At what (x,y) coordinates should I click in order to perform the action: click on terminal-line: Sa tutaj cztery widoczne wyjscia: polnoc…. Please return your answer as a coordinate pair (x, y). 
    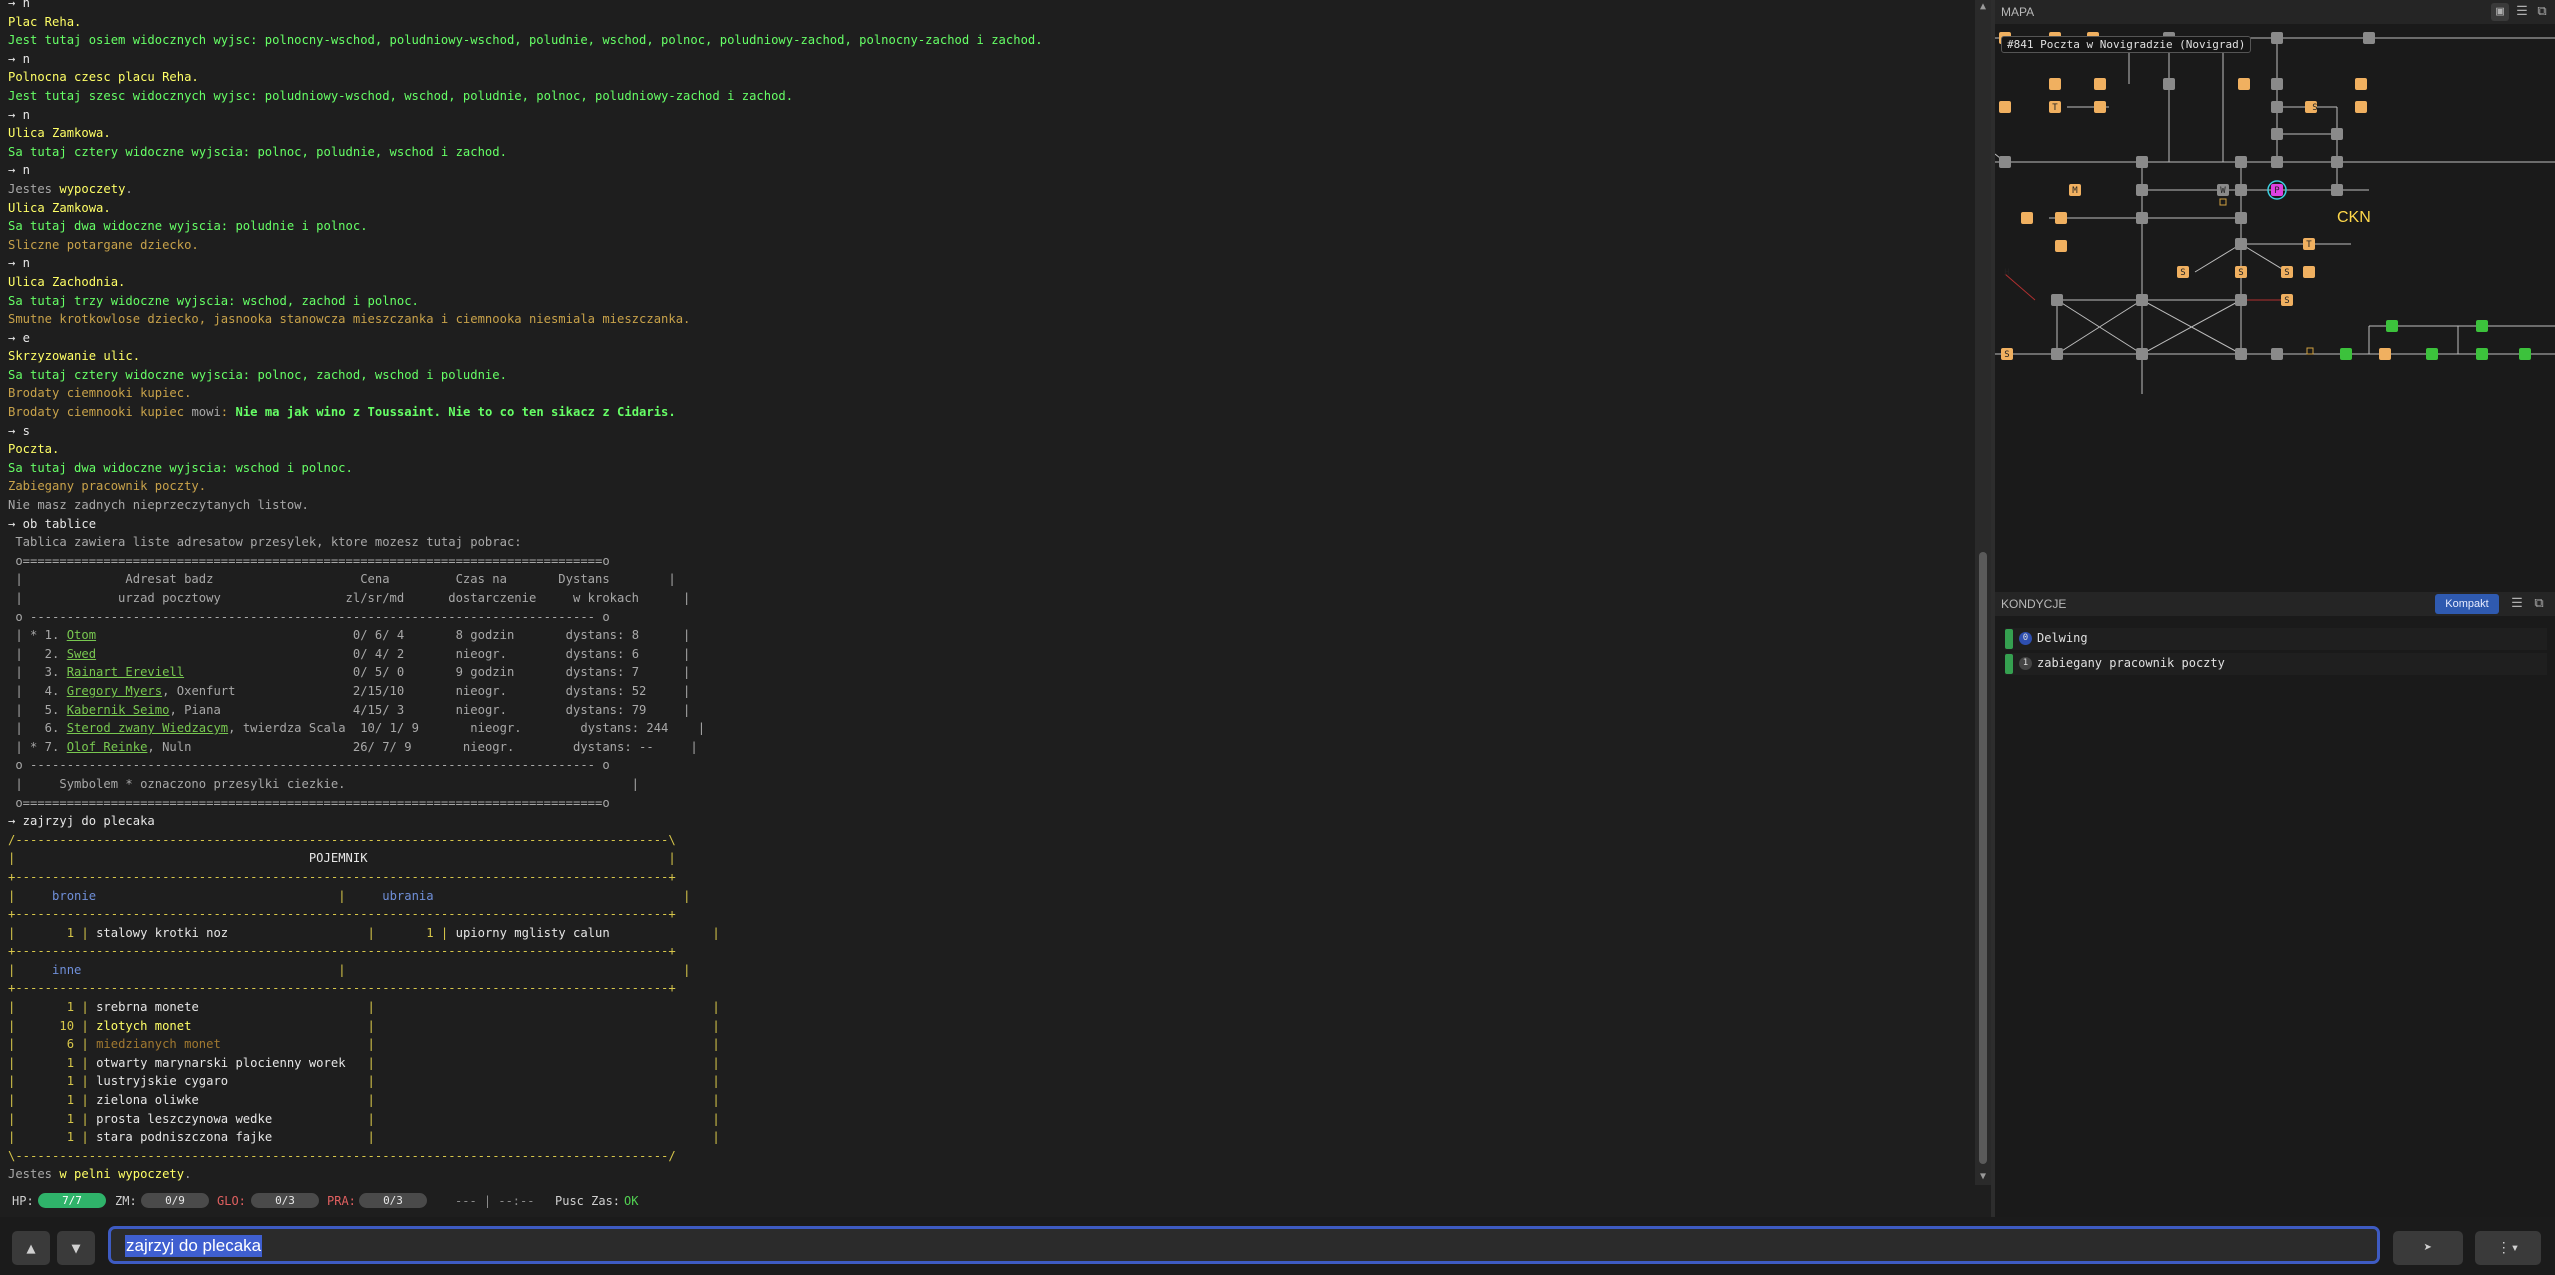
    Looking at the image, I should click on (525, 375).